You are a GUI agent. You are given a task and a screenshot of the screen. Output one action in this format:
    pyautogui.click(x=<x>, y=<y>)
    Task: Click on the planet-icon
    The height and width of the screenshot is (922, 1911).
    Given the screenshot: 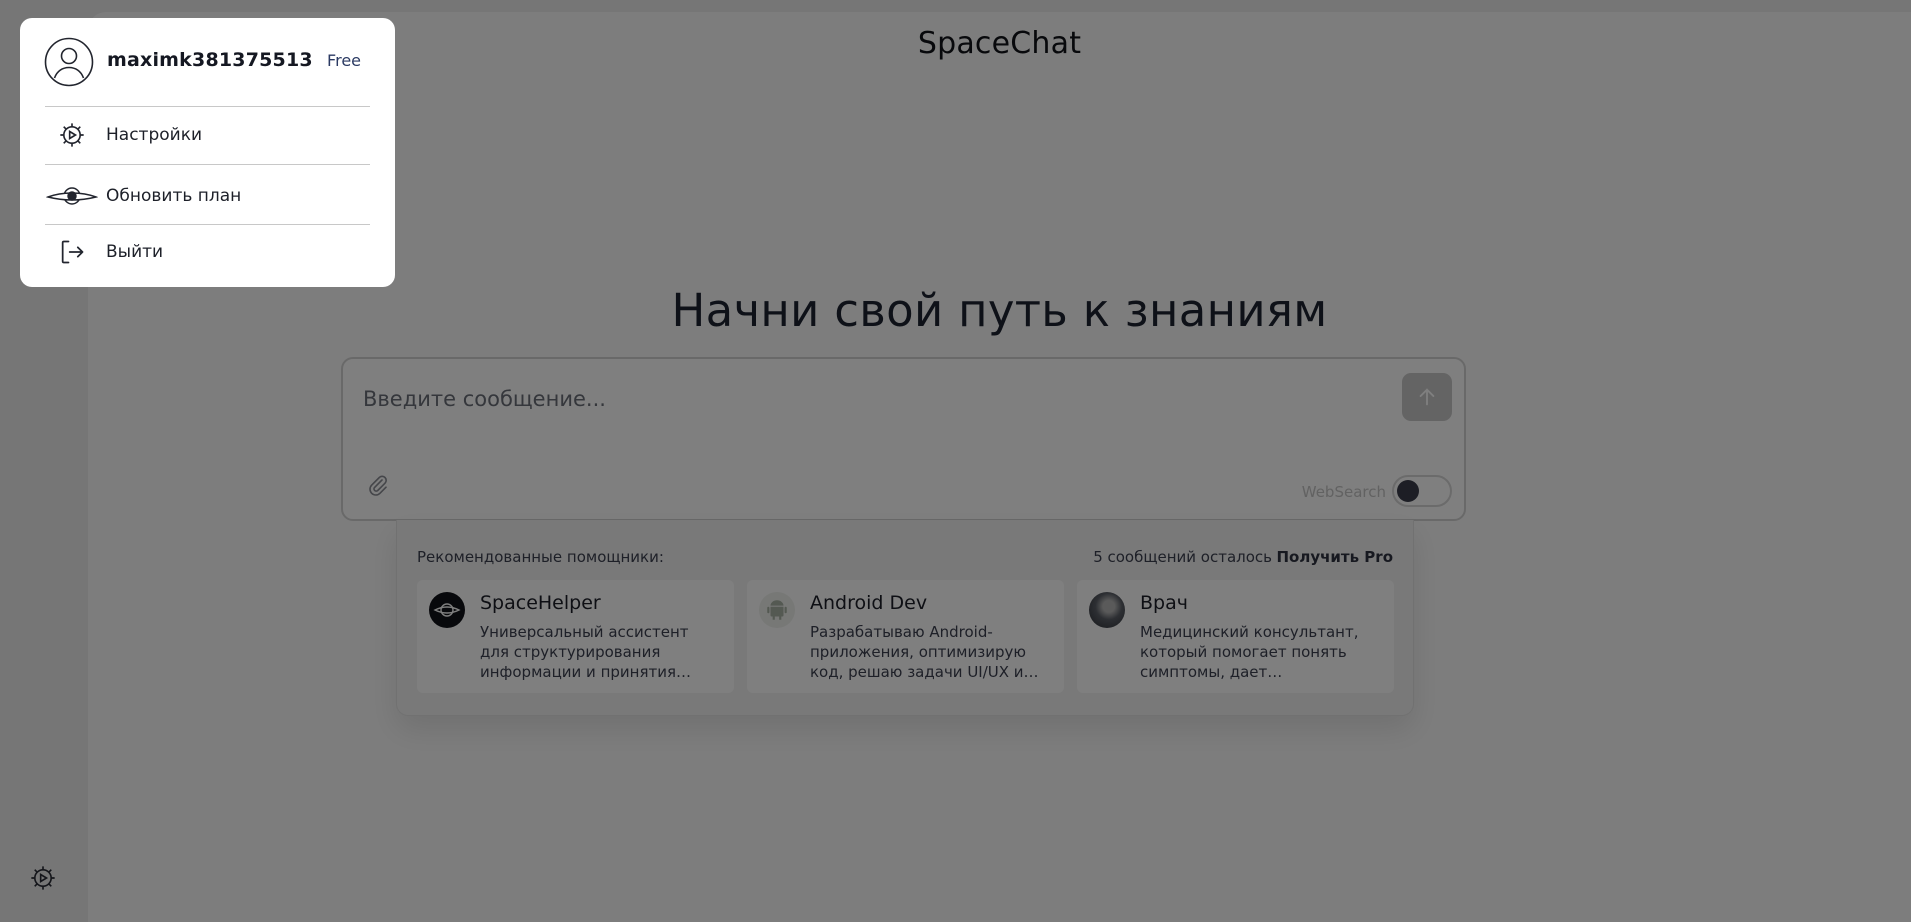 What is the action you would take?
    pyautogui.click(x=72, y=196)
    